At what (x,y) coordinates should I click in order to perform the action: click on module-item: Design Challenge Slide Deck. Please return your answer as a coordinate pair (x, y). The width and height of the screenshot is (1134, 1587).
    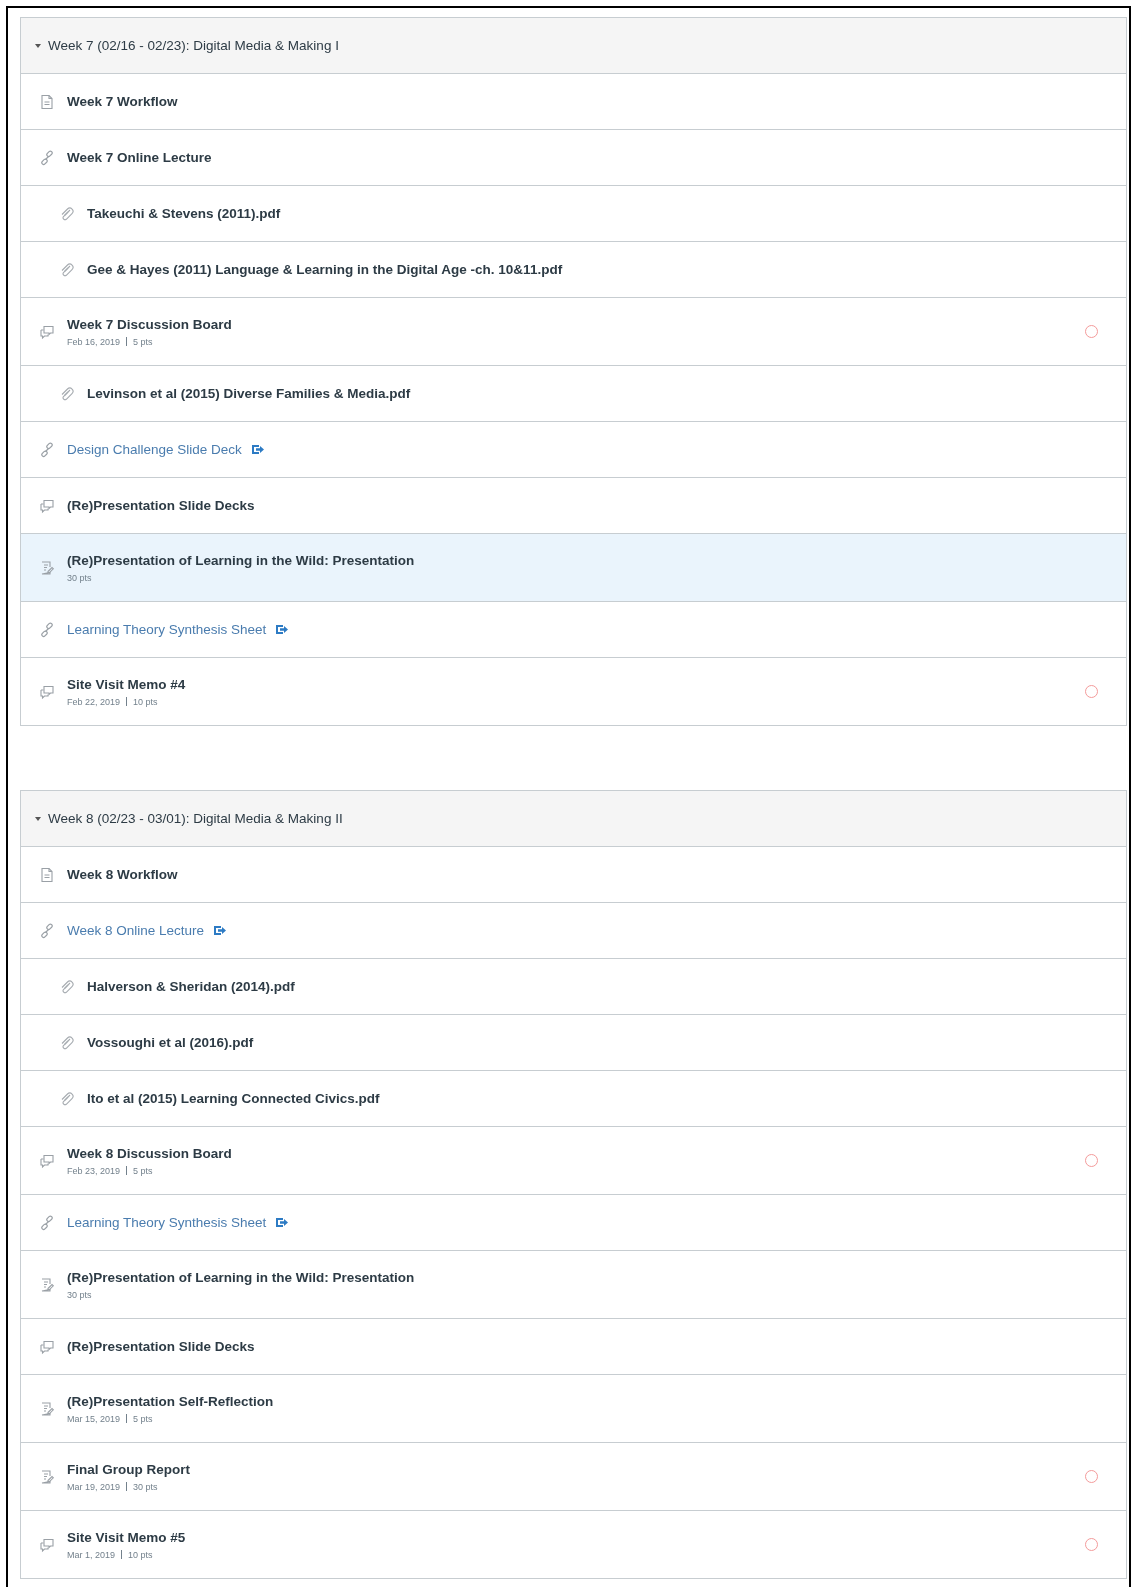
    Looking at the image, I should click on (573, 450).